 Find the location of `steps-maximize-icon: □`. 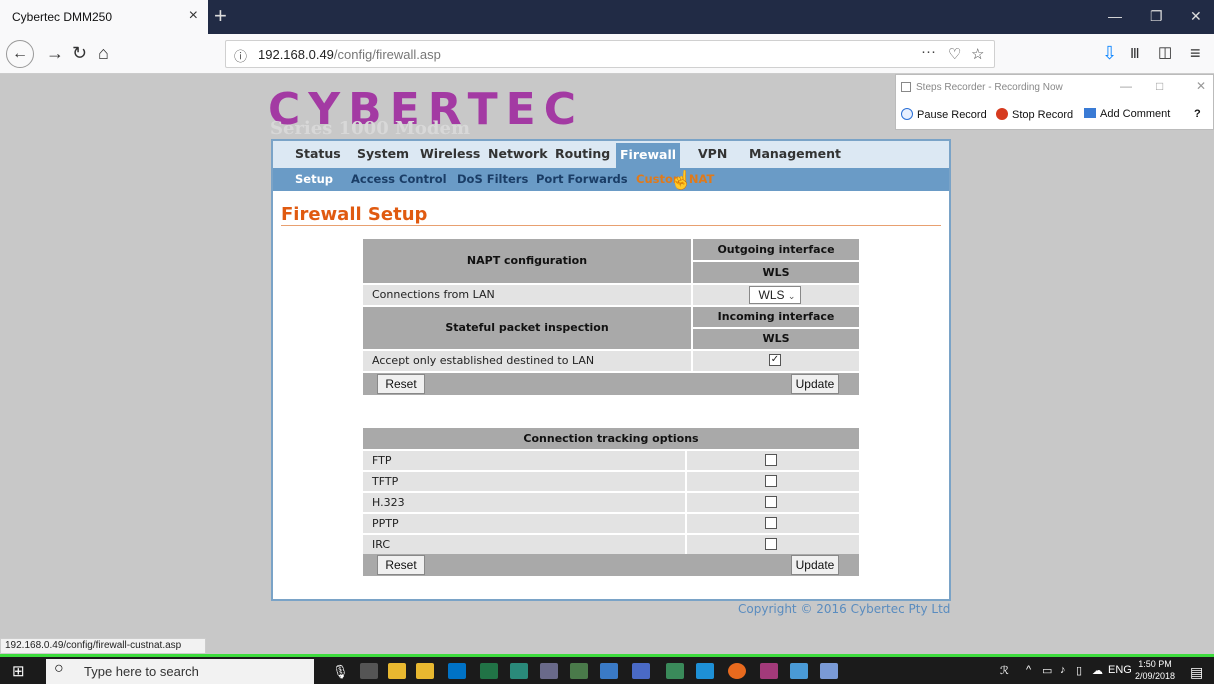

steps-maximize-icon: □ is located at coordinates (1159, 86).